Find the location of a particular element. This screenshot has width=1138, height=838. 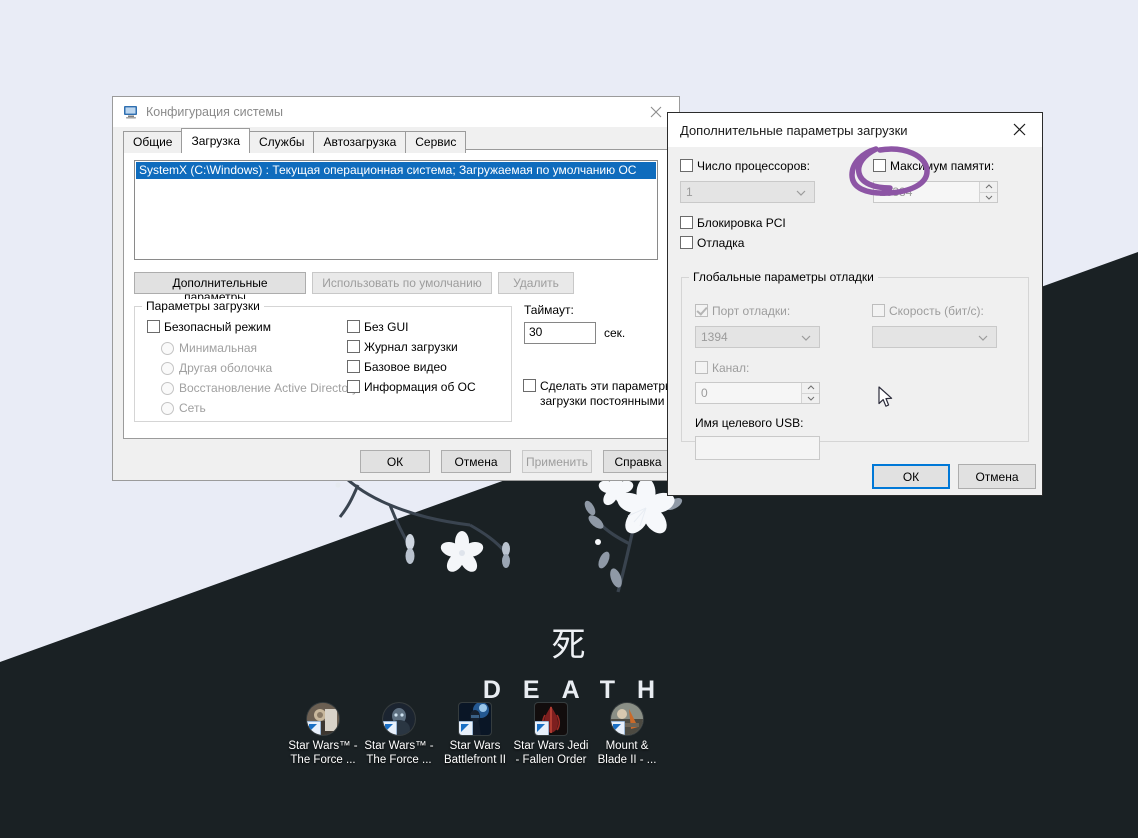

channel-checkbox: Канал: is located at coordinates (722, 368).